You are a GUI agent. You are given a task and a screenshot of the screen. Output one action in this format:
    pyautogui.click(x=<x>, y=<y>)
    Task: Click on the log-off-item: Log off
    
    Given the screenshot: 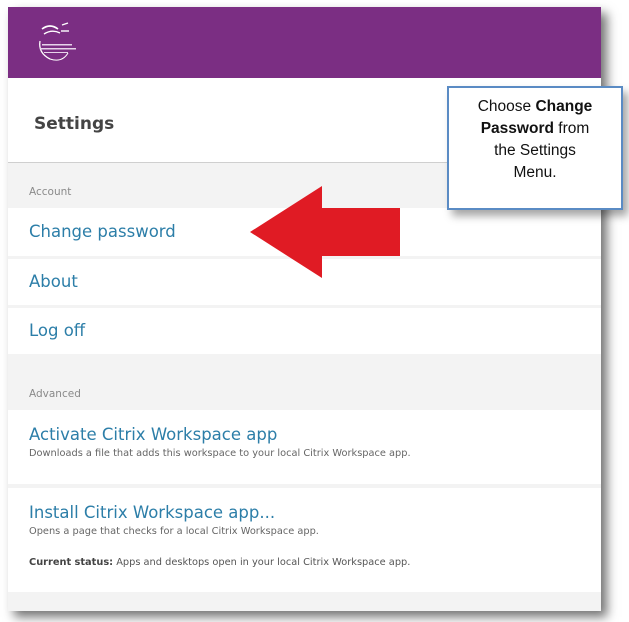 What is the action you would take?
    pyautogui.click(x=304, y=331)
    